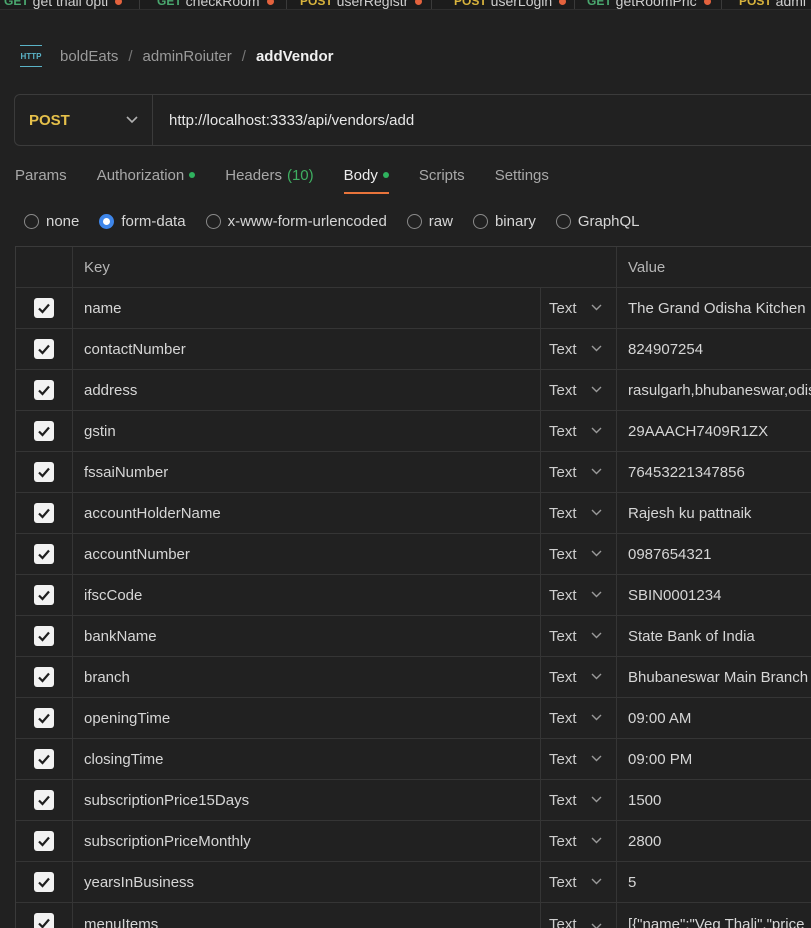  Describe the element at coordinates (307, 915) in the screenshot. I see `key-input: menuItems` at that location.